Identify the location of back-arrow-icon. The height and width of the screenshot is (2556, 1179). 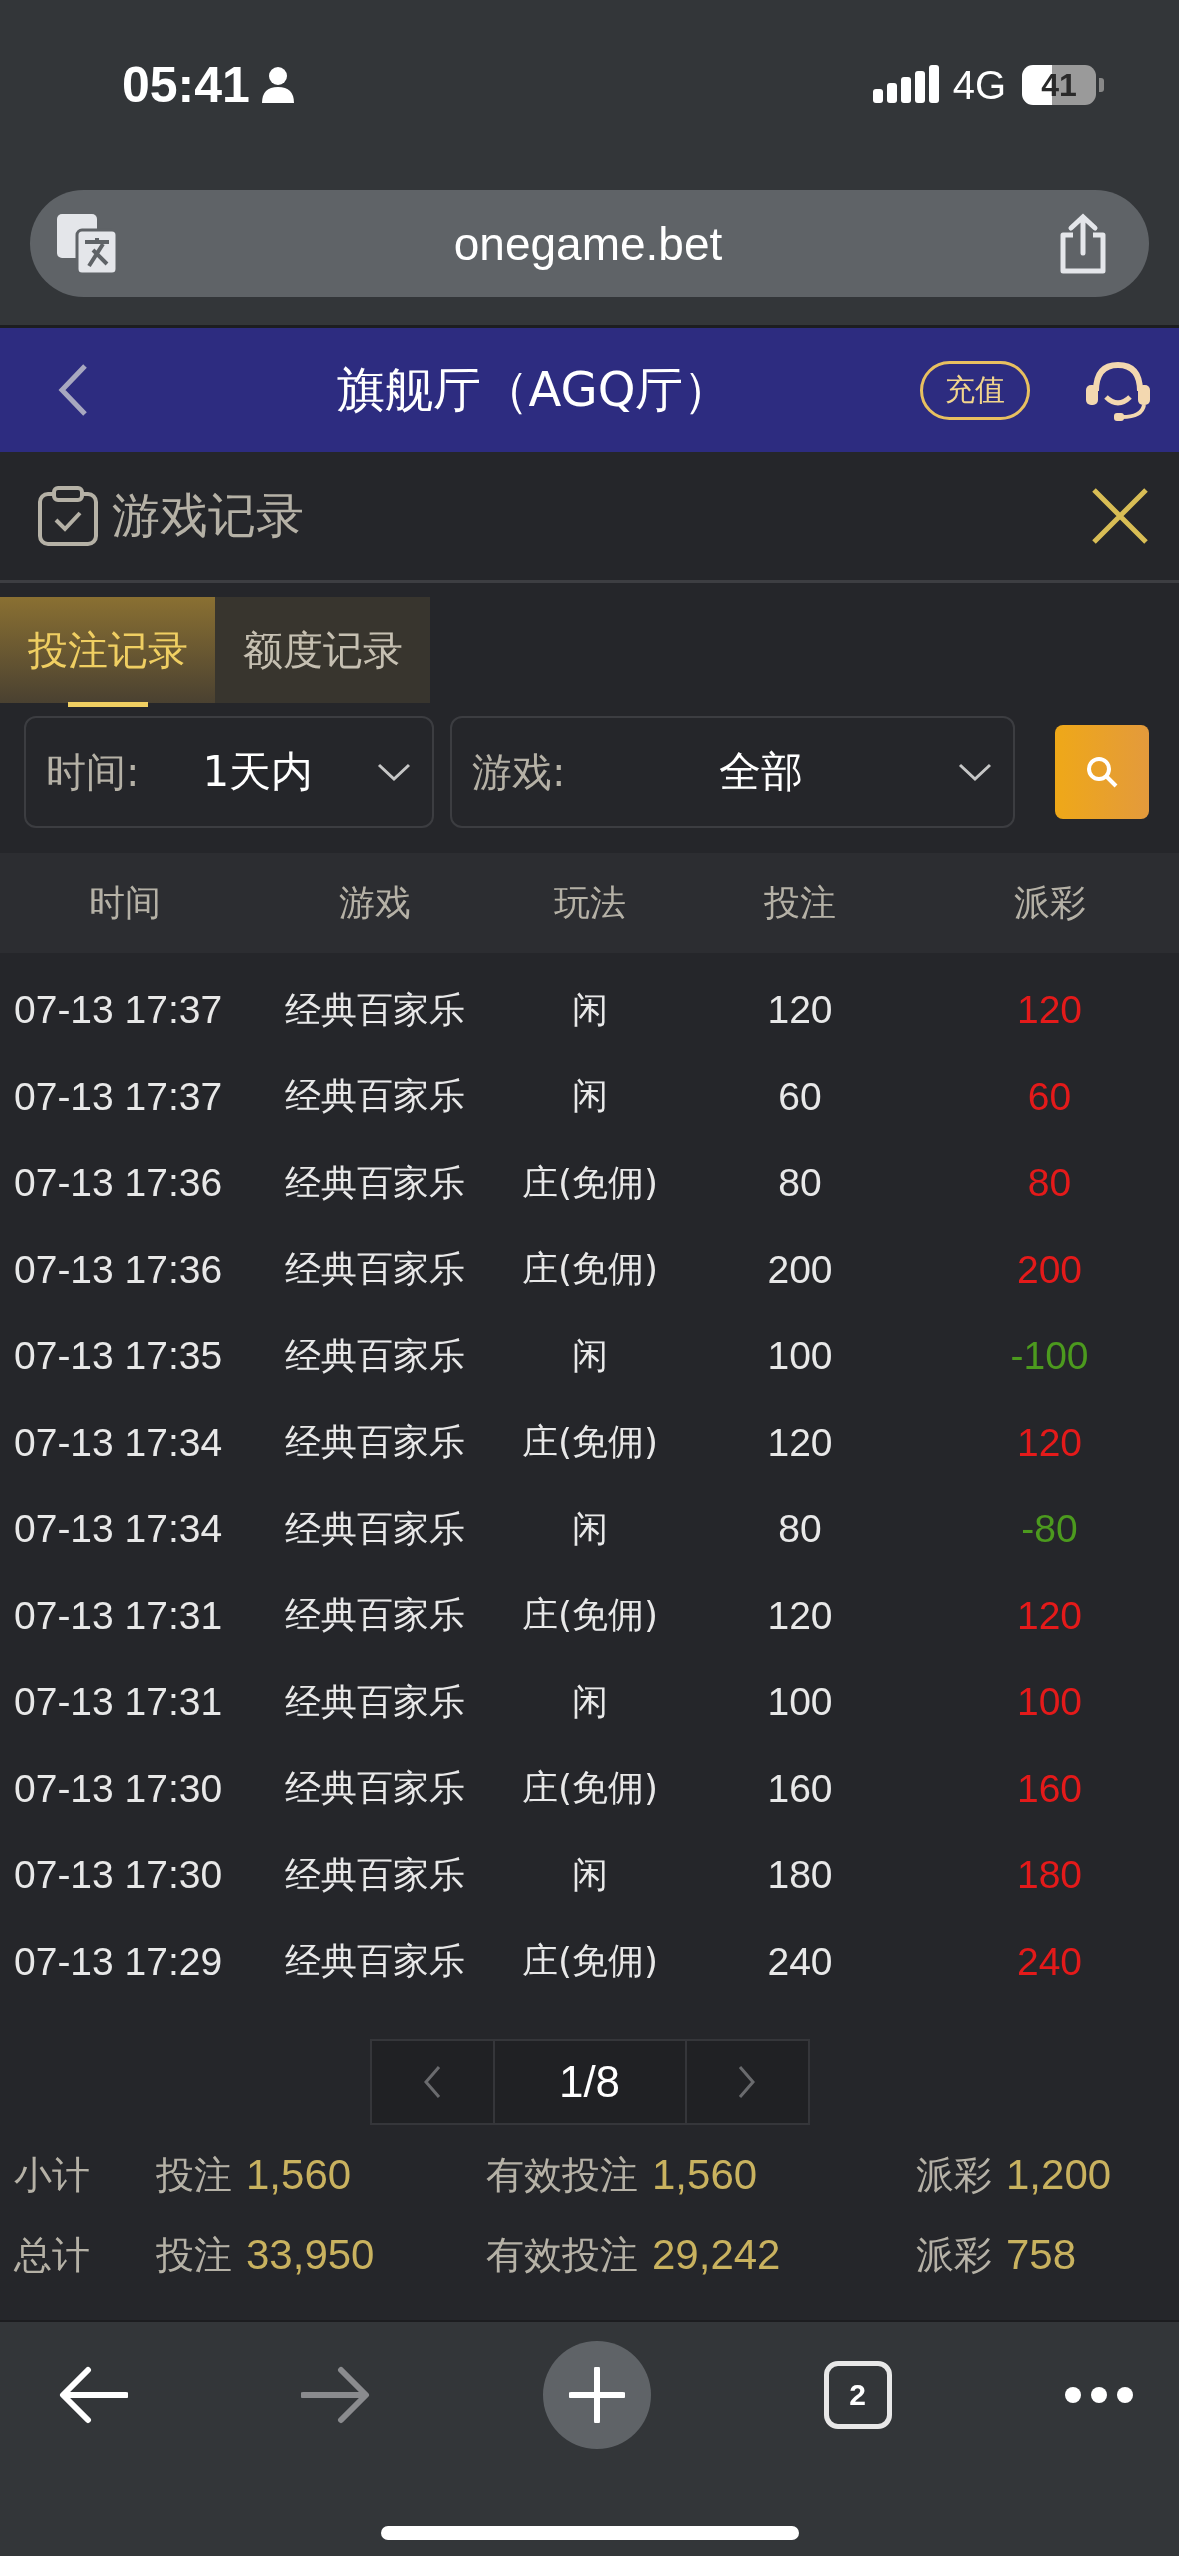
(93, 2395).